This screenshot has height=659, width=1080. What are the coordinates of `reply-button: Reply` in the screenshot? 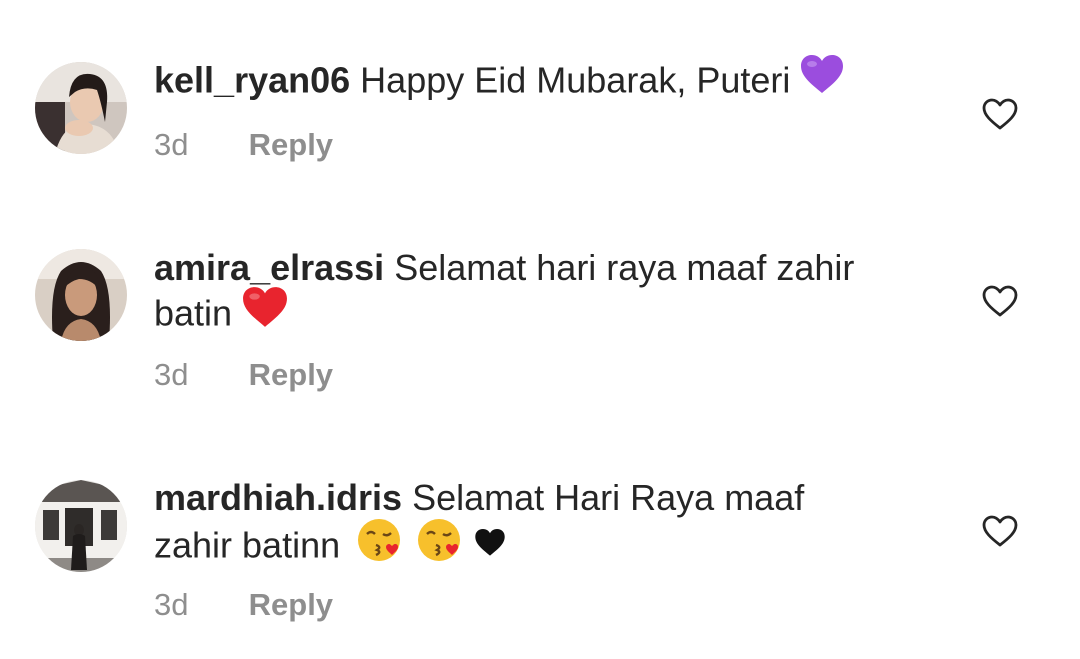 It's located at (291, 604).